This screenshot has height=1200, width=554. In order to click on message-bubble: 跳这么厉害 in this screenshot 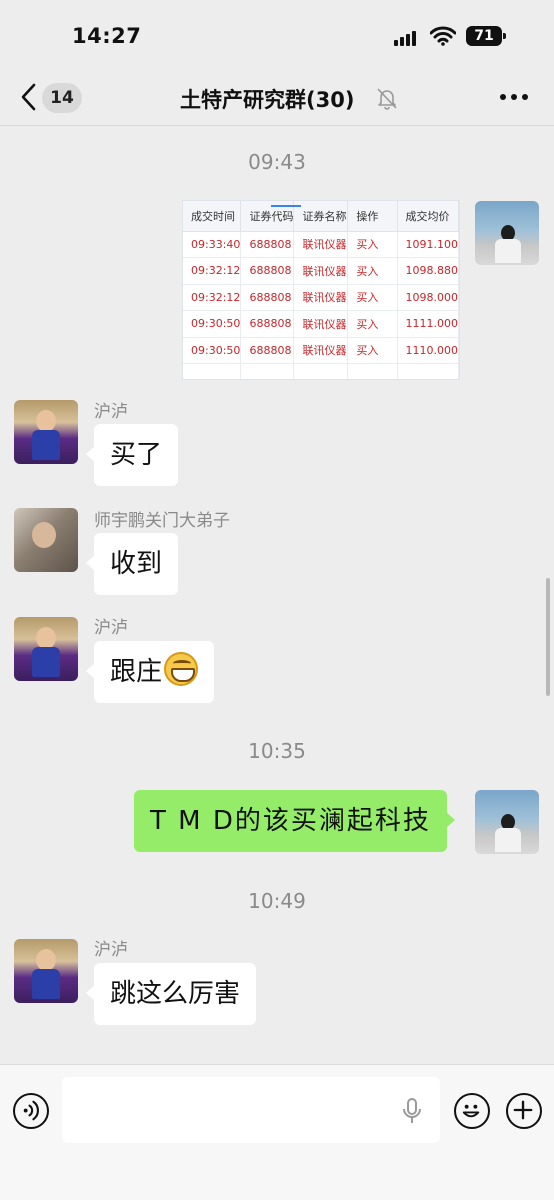, I will do `click(171, 994)`.